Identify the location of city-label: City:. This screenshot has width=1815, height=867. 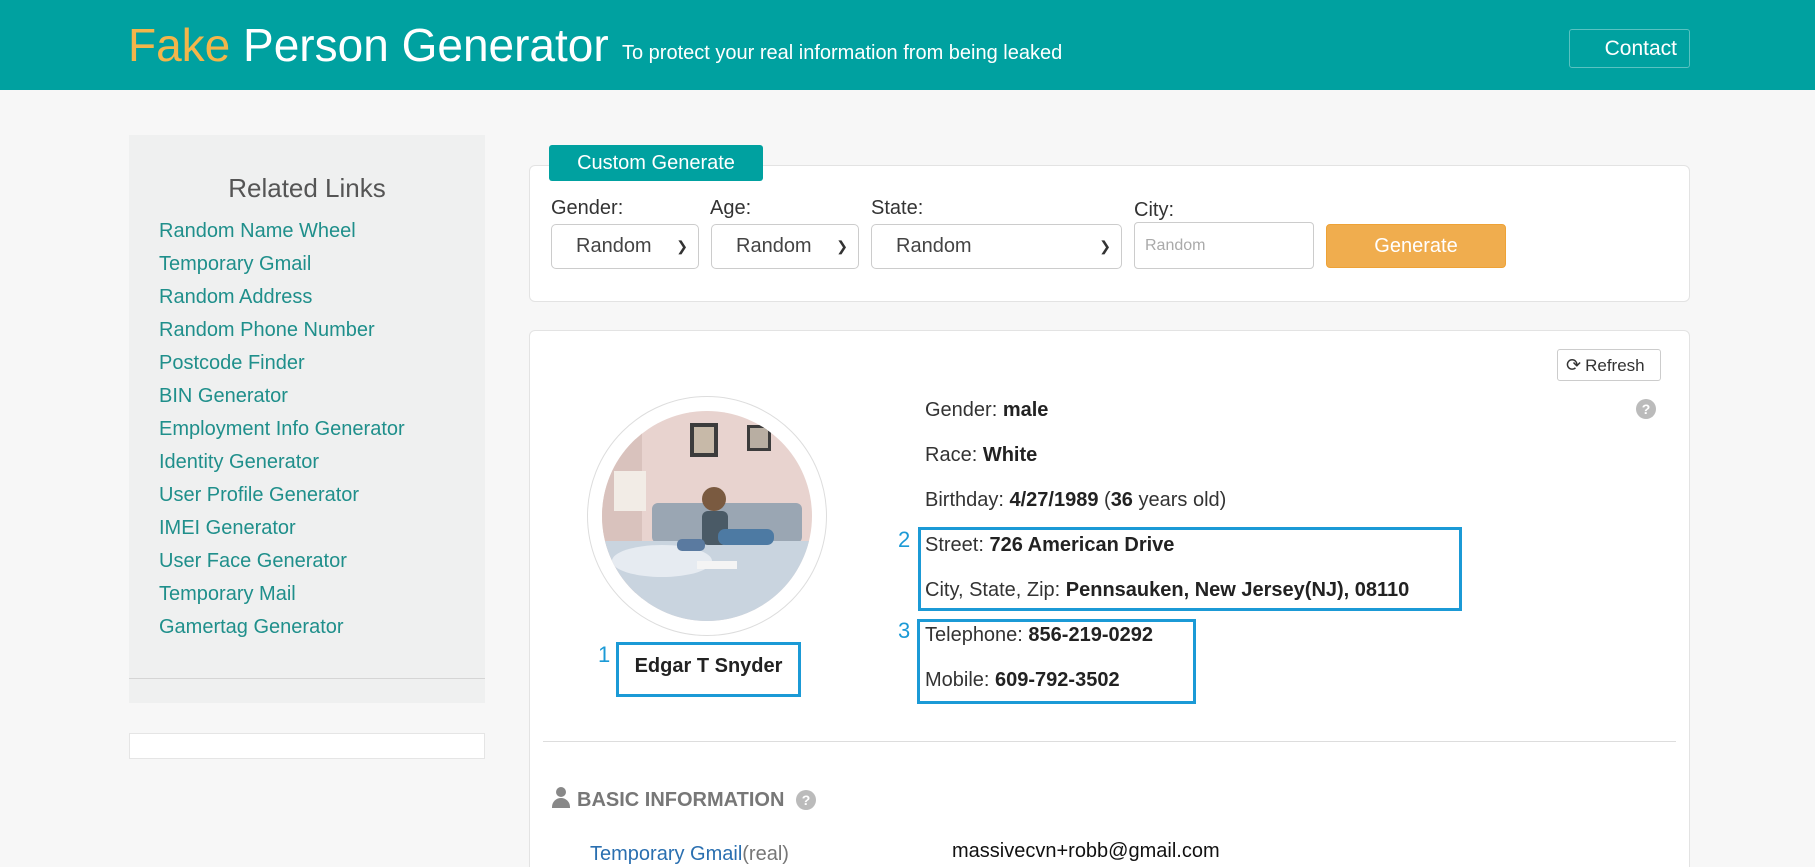
(1154, 210).